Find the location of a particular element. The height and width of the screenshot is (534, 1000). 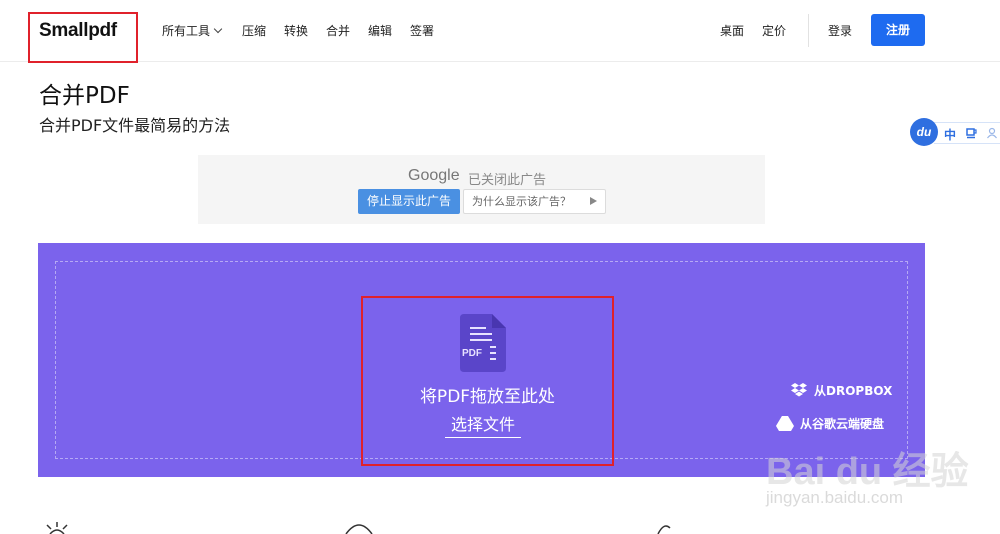

pen-icon is located at coordinates (664, 529).